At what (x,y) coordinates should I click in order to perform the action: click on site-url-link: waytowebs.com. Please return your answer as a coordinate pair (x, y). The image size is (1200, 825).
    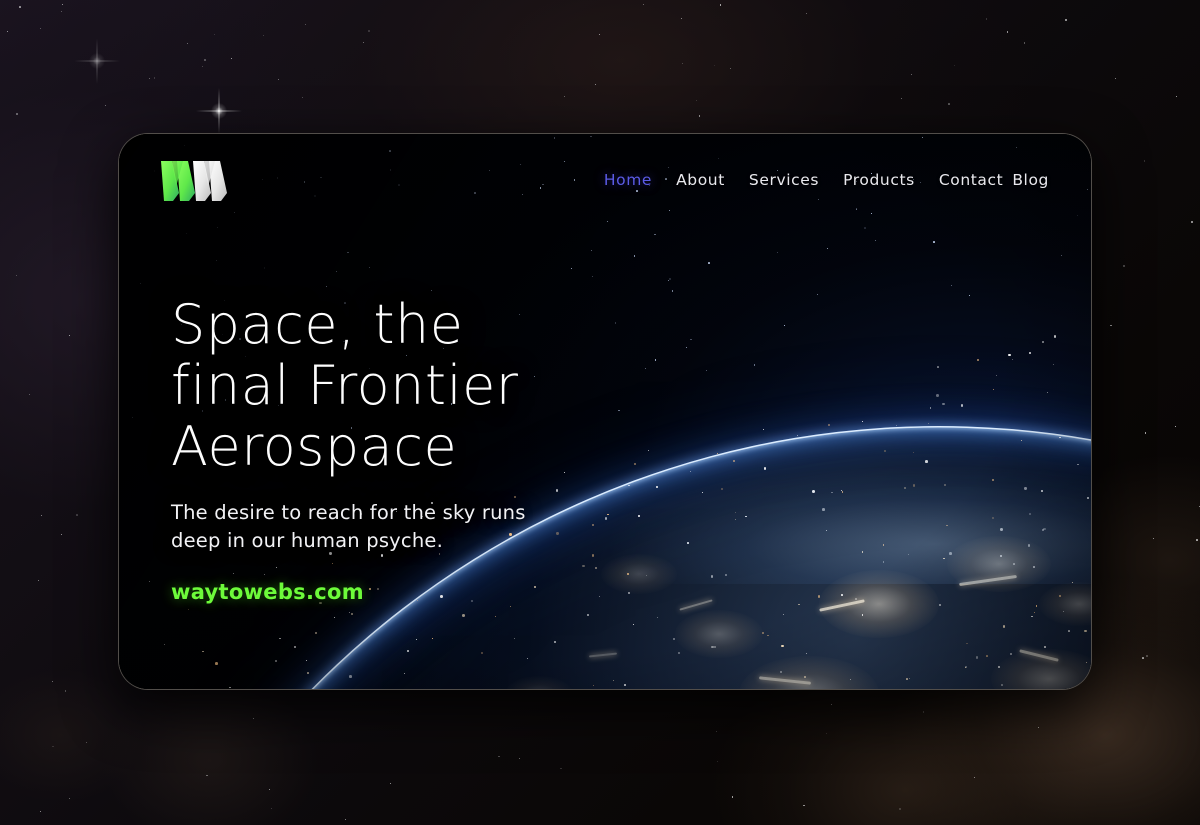
    Looking at the image, I should click on (267, 592).